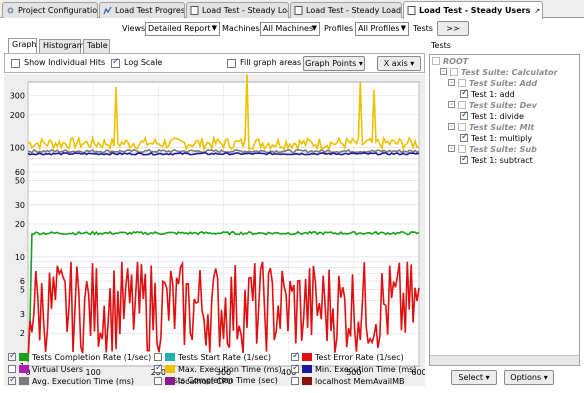 The width and height of the screenshot is (584, 393). Describe the element at coordinates (22, 314) in the screenshot. I see `y-tick-label: 3` at that location.